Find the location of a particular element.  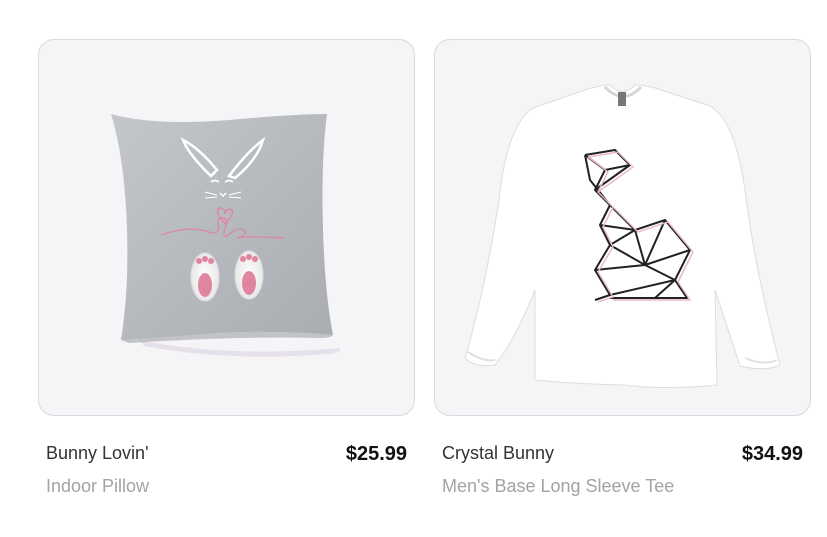

product-type: Men's Base Long Sleeve Tee is located at coordinates (558, 486).